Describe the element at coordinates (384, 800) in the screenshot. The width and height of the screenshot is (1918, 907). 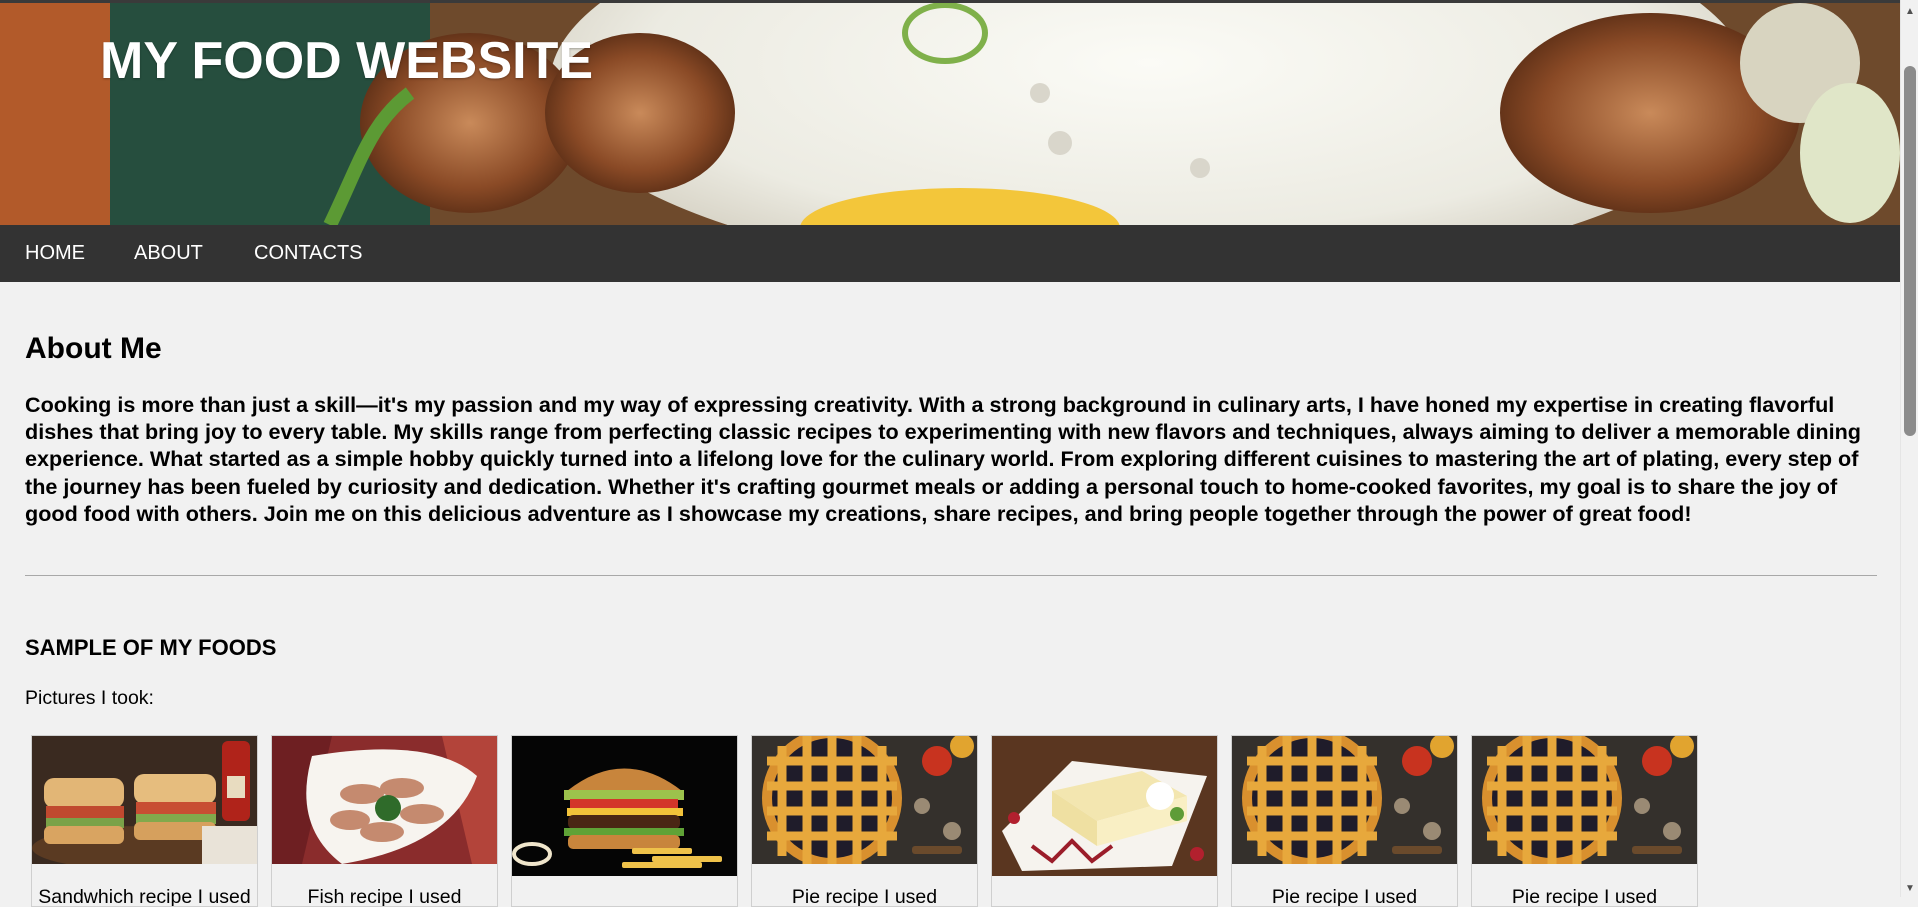
I see `fish-image` at that location.